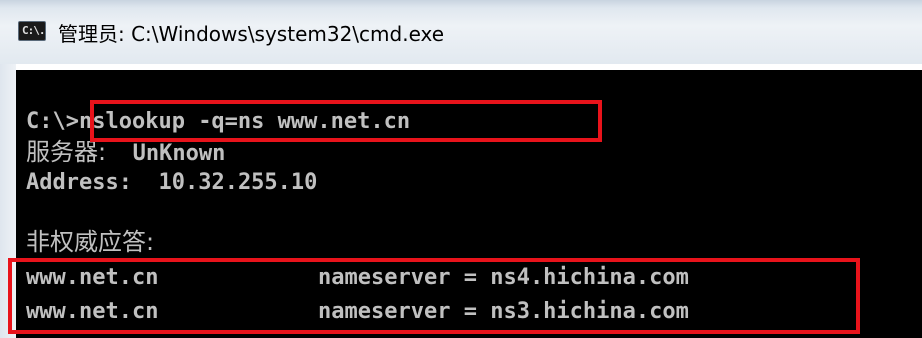  What do you see at coordinates (66, 152) in the screenshot?
I see `server-label: 服务器:` at bounding box center [66, 152].